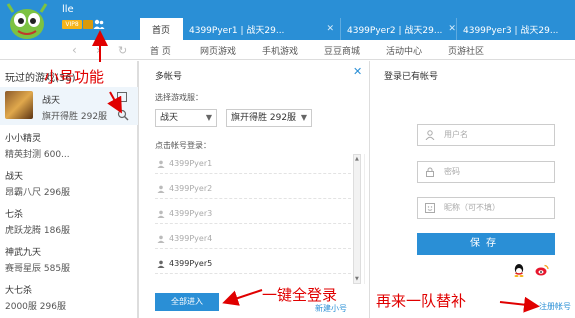 The image size is (575, 318). Describe the element at coordinates (253, 164) in the screenshot. I see `account-item: 4399Pyer1` at that location.